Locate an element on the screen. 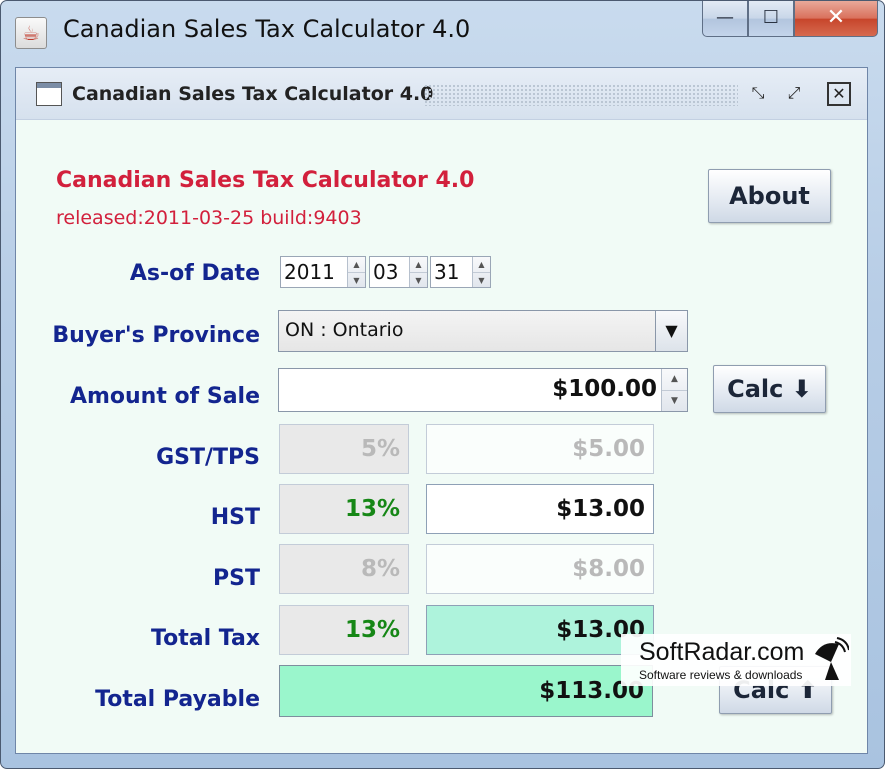  year-value: 2011 is located at coordinates (314, 272).